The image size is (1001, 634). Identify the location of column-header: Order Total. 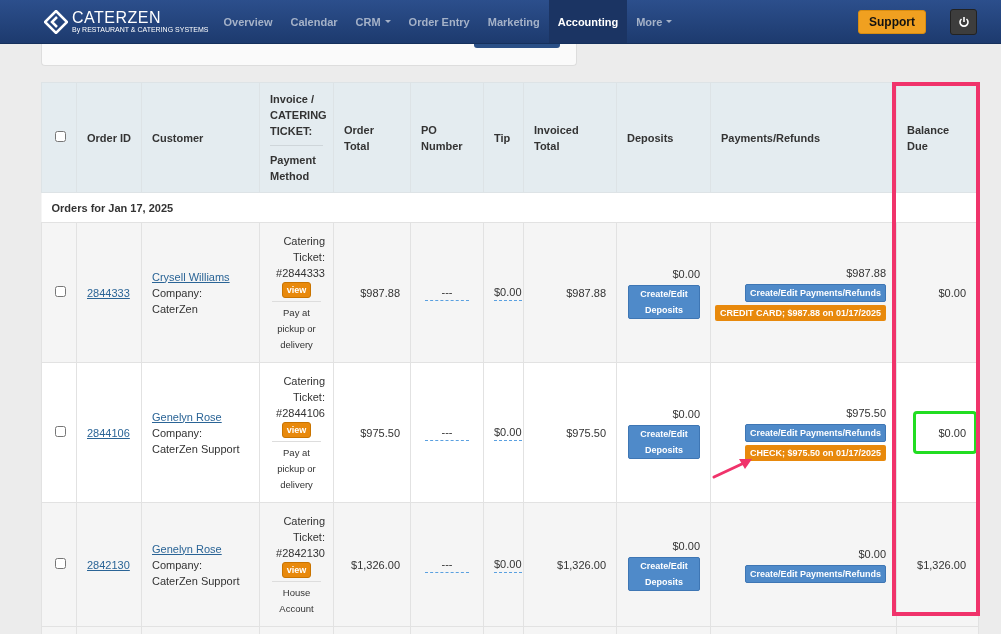
(359, 137).